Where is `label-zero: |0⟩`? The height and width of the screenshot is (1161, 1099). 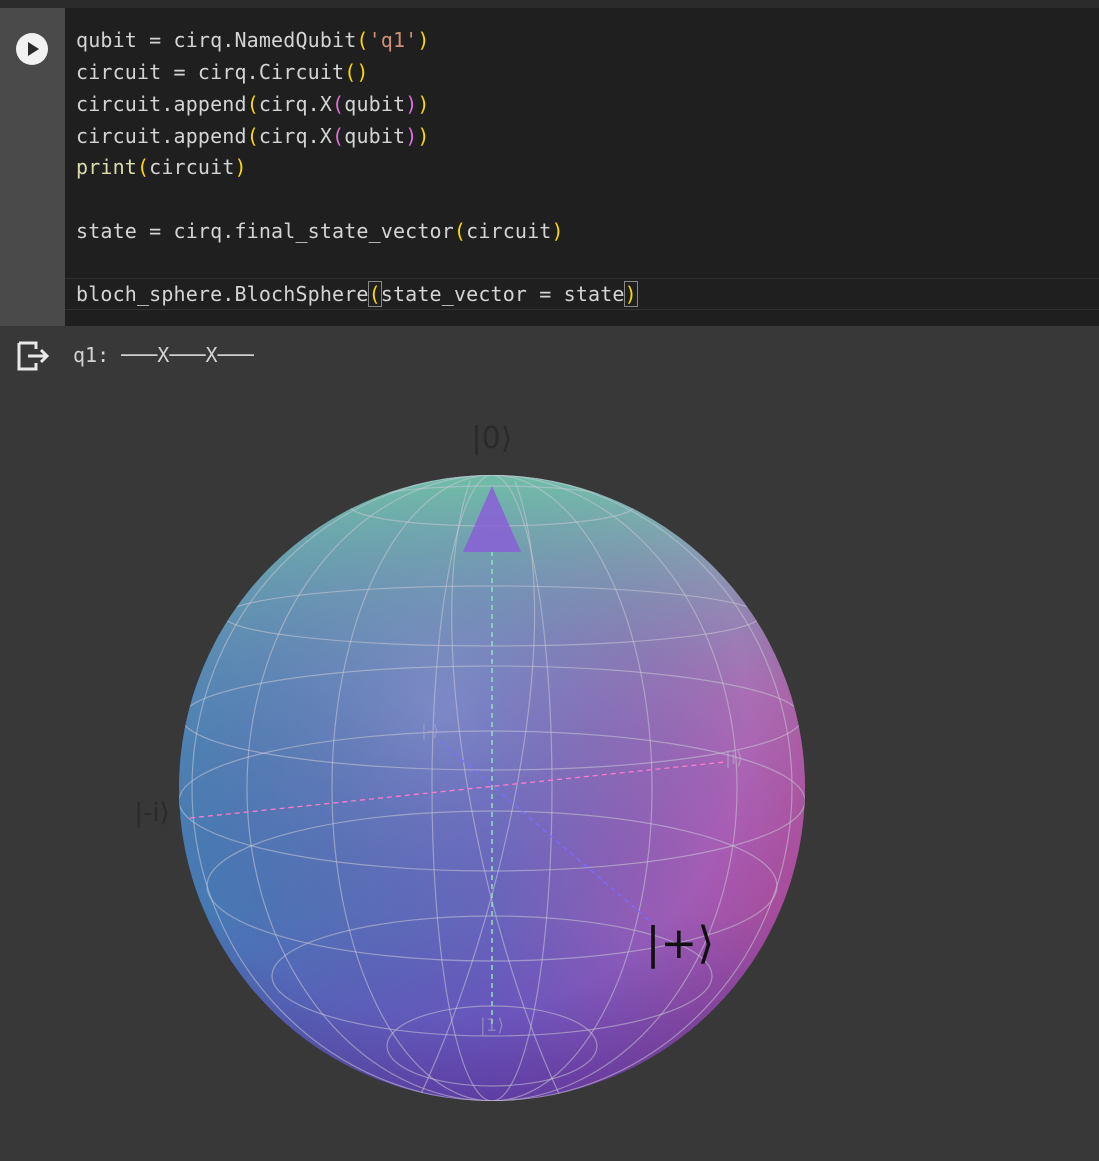 label-zero: |0⟩ is located at coordinates (492, 438).